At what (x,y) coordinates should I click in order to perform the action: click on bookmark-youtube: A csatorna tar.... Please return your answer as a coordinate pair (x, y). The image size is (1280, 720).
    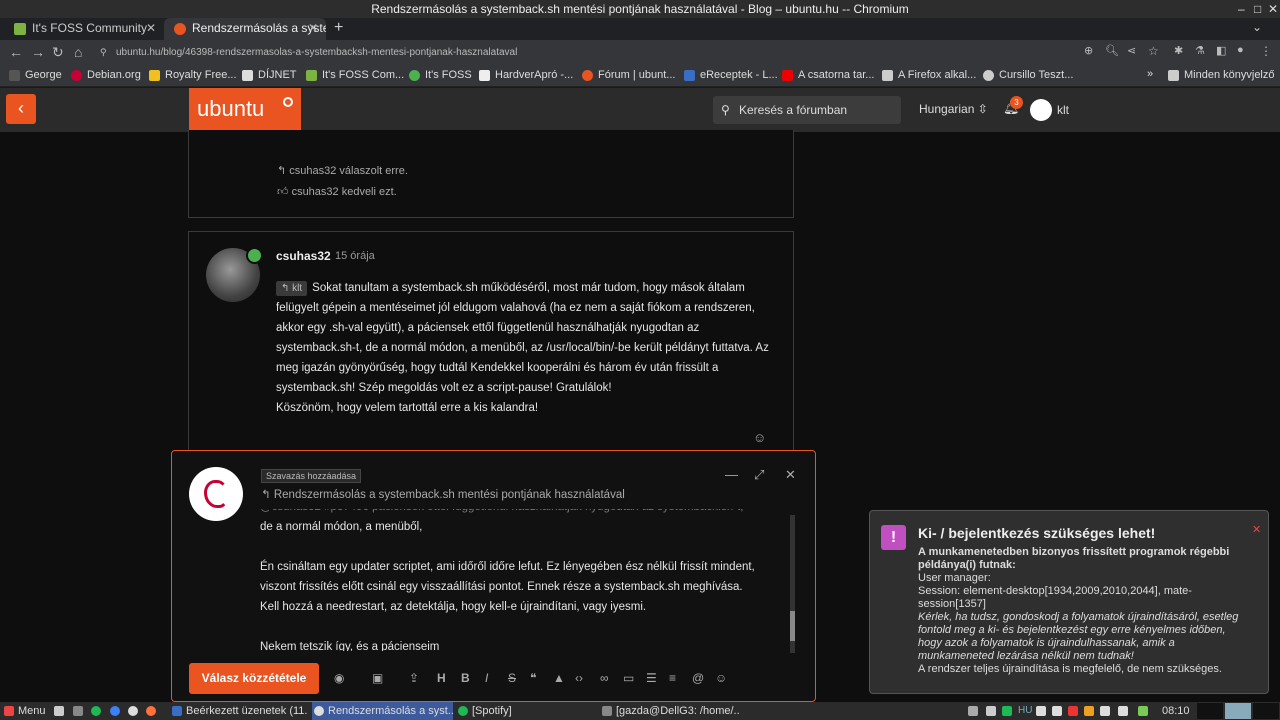
    Looking at the image, I should click on (828, 75).